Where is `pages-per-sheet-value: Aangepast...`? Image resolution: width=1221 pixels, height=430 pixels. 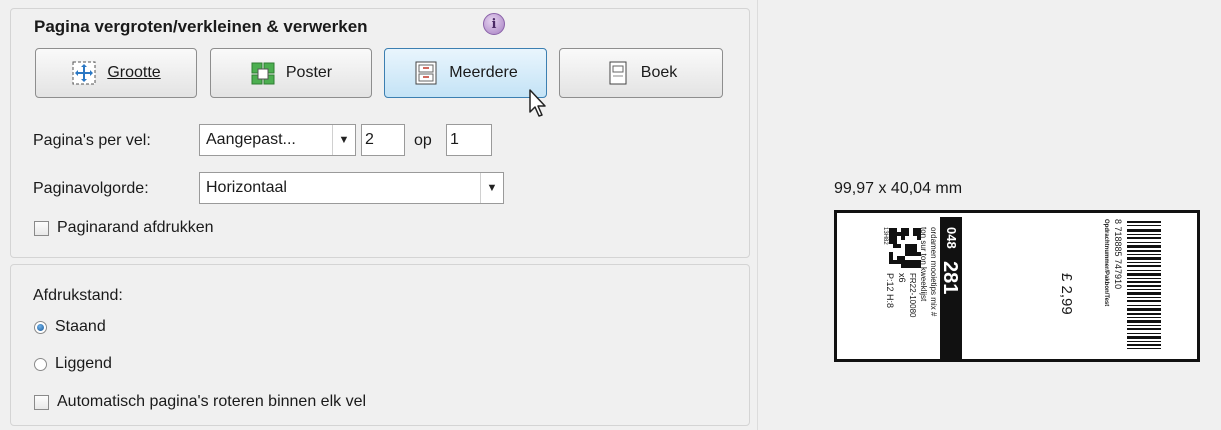
pages-per-sheet-value: Aangepast... is located at coordinates (251, 139).